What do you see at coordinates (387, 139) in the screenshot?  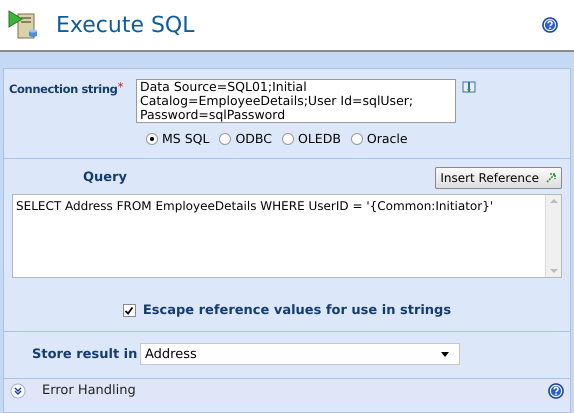 I see `radio-label: Oracle` at bounding box center [387, 139].